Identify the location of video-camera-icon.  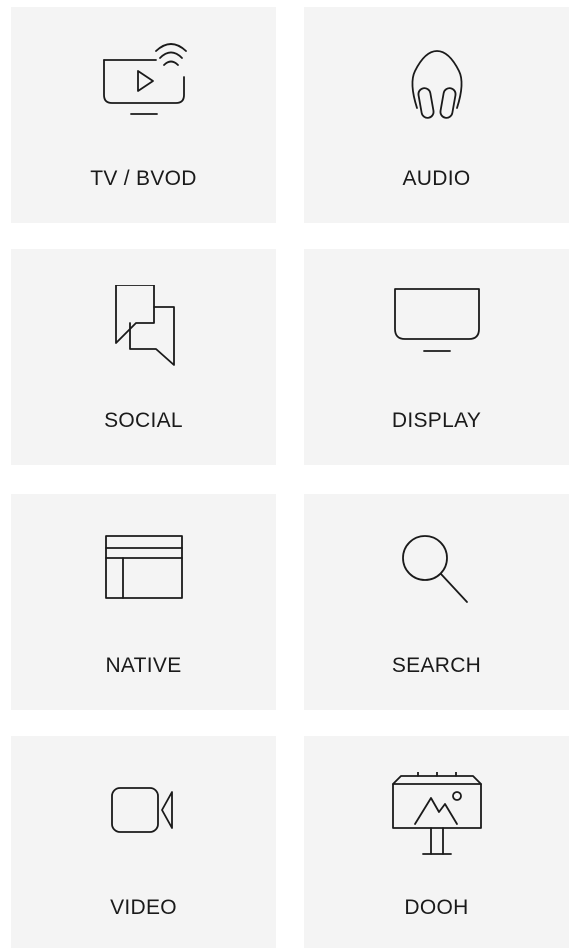
(144, 817).